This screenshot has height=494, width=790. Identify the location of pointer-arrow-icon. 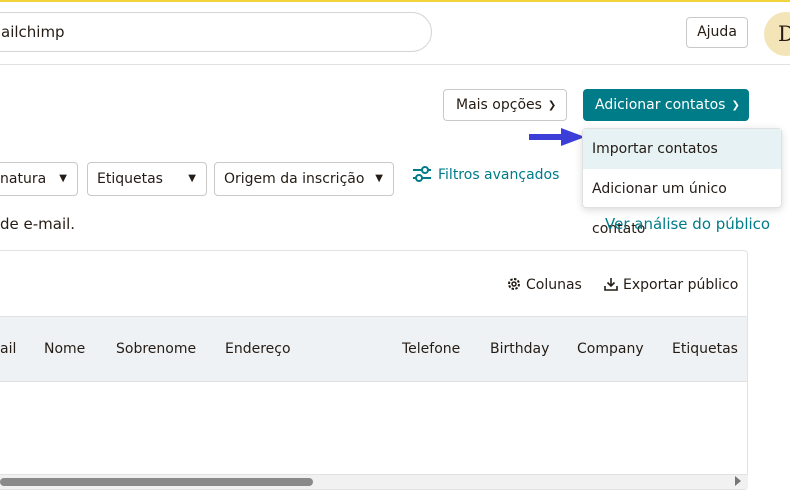
(557, 137).